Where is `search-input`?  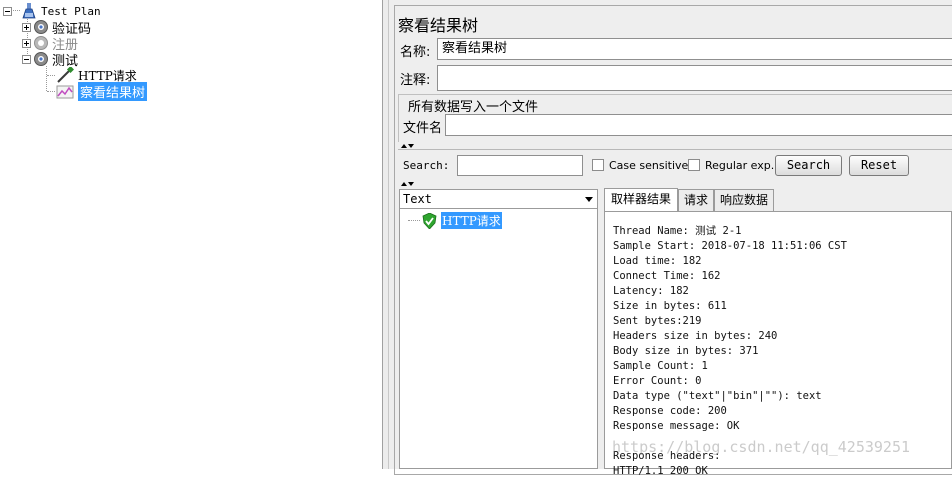 search-input is located at coordinates (520, 165).